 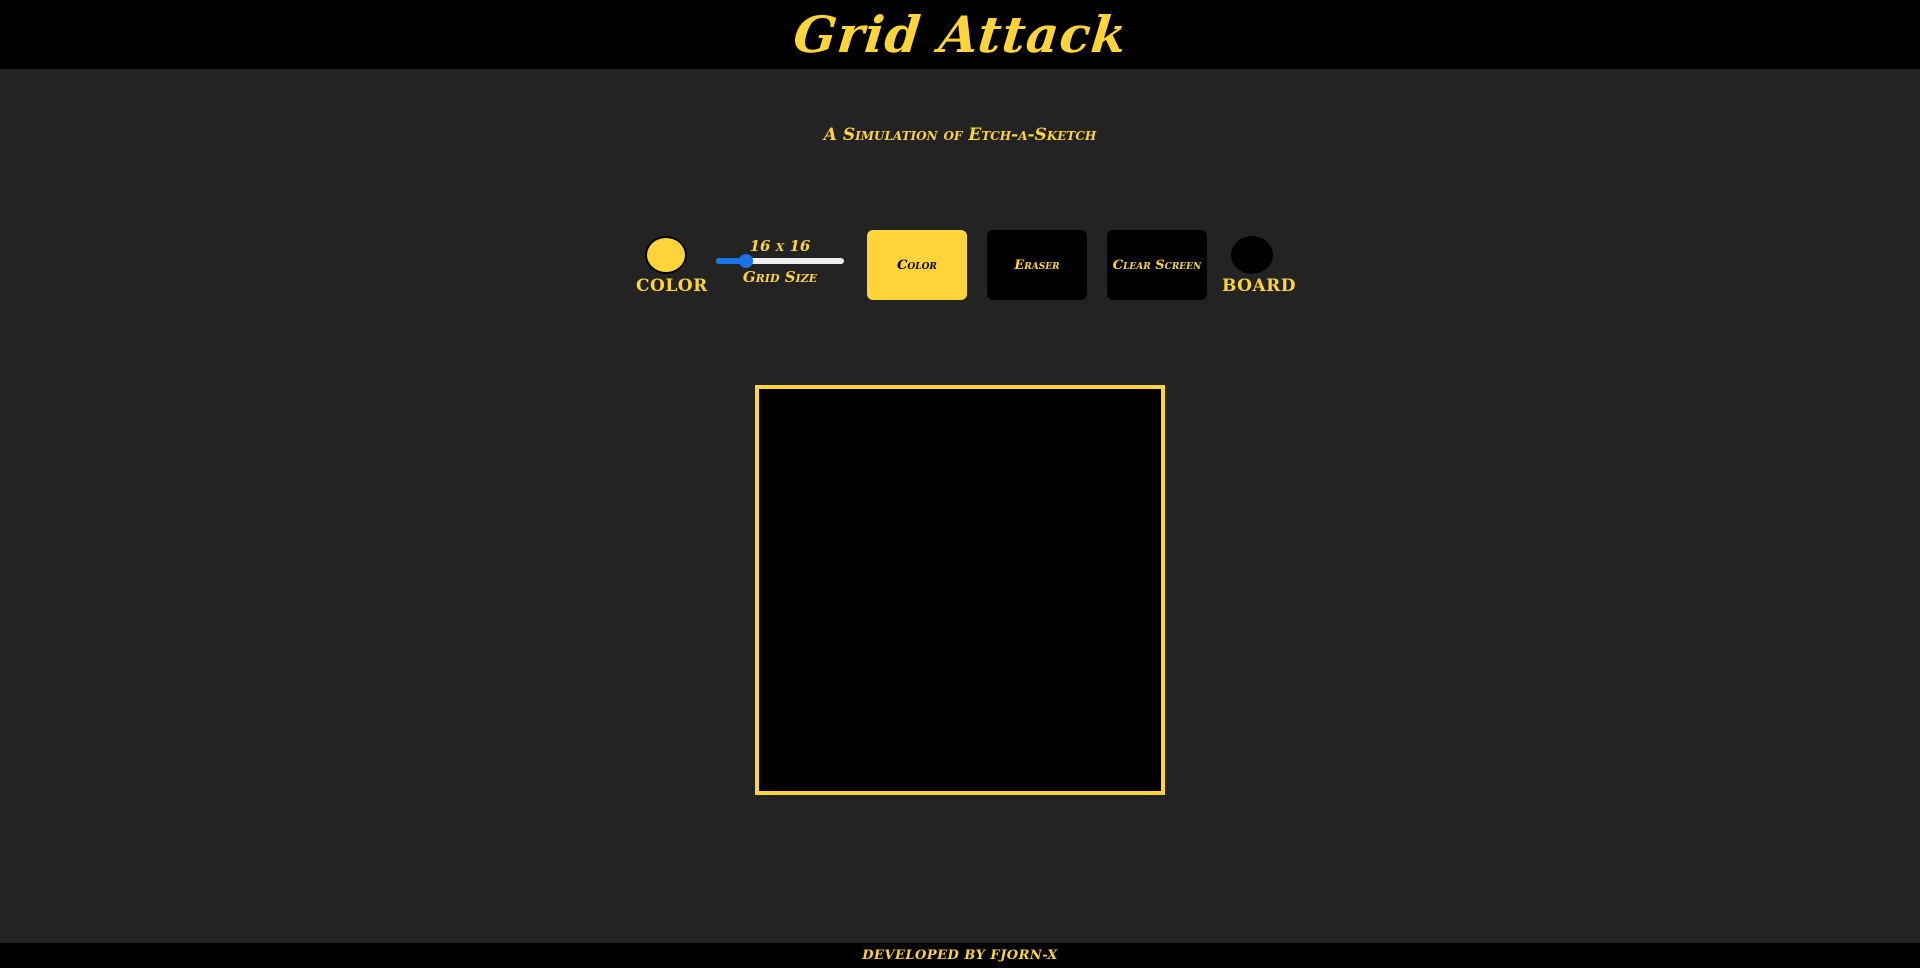 What do you see at coordinates (672, 286) in the screenshot?
I see `pen-color-label: COLOR` at bounding box center [672, 286].